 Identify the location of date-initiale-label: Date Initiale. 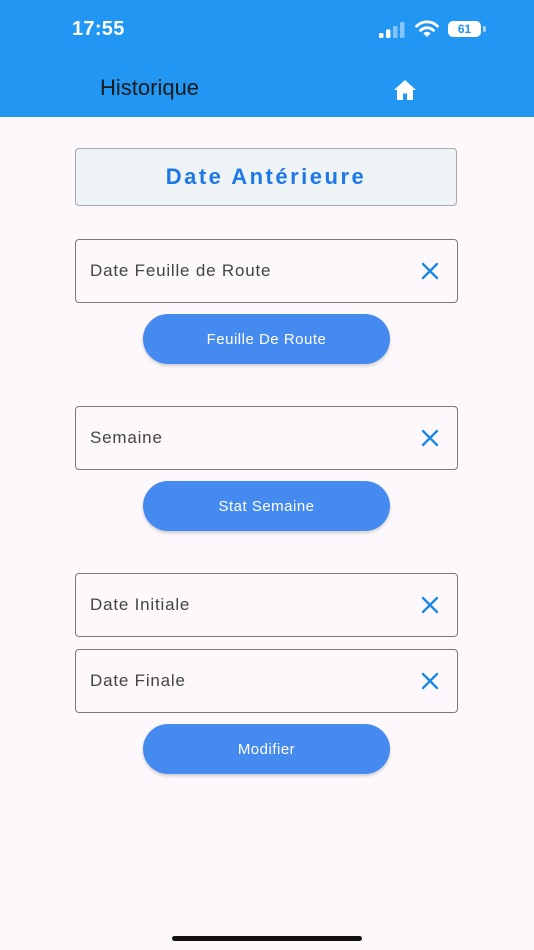
(140, 604).